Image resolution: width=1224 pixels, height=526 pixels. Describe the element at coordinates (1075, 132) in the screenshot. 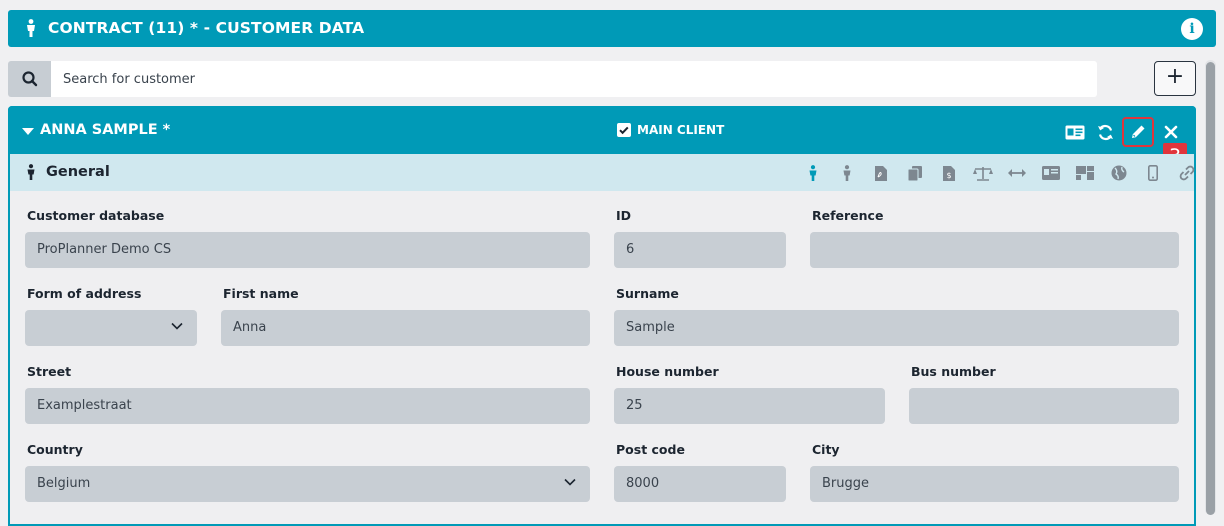

I see `id-card-icon` at that location.